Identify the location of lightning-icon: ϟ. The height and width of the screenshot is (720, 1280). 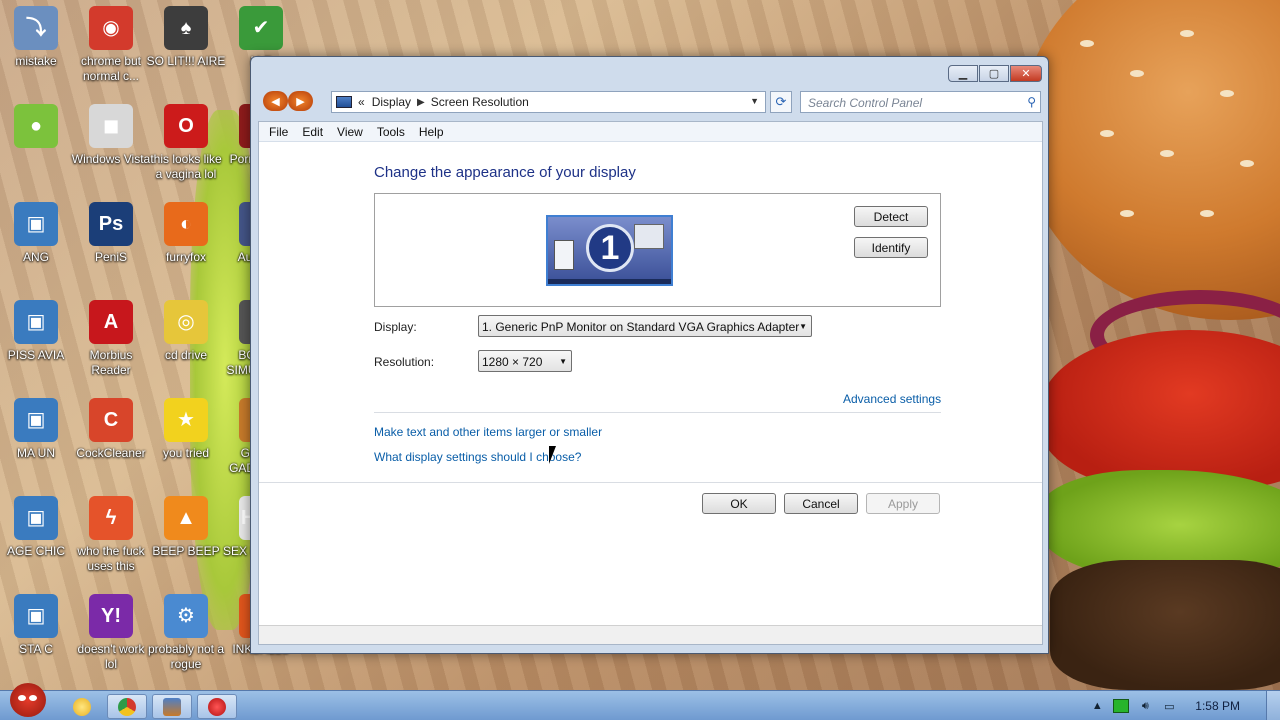
(111, 518).